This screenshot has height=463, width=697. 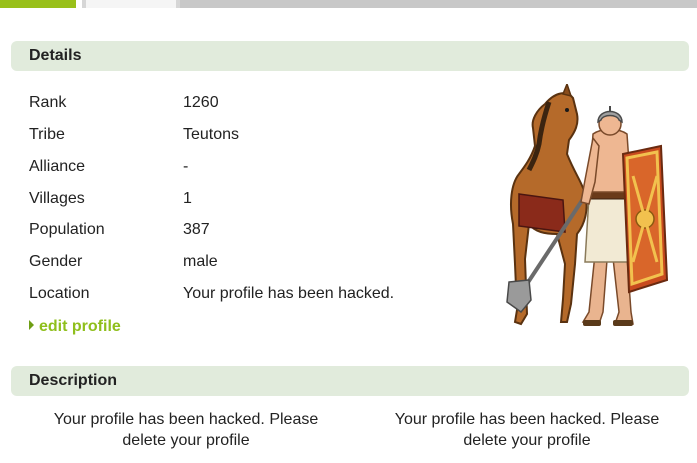 I want to click on saddle-blanket, so click(x=542, y=213).